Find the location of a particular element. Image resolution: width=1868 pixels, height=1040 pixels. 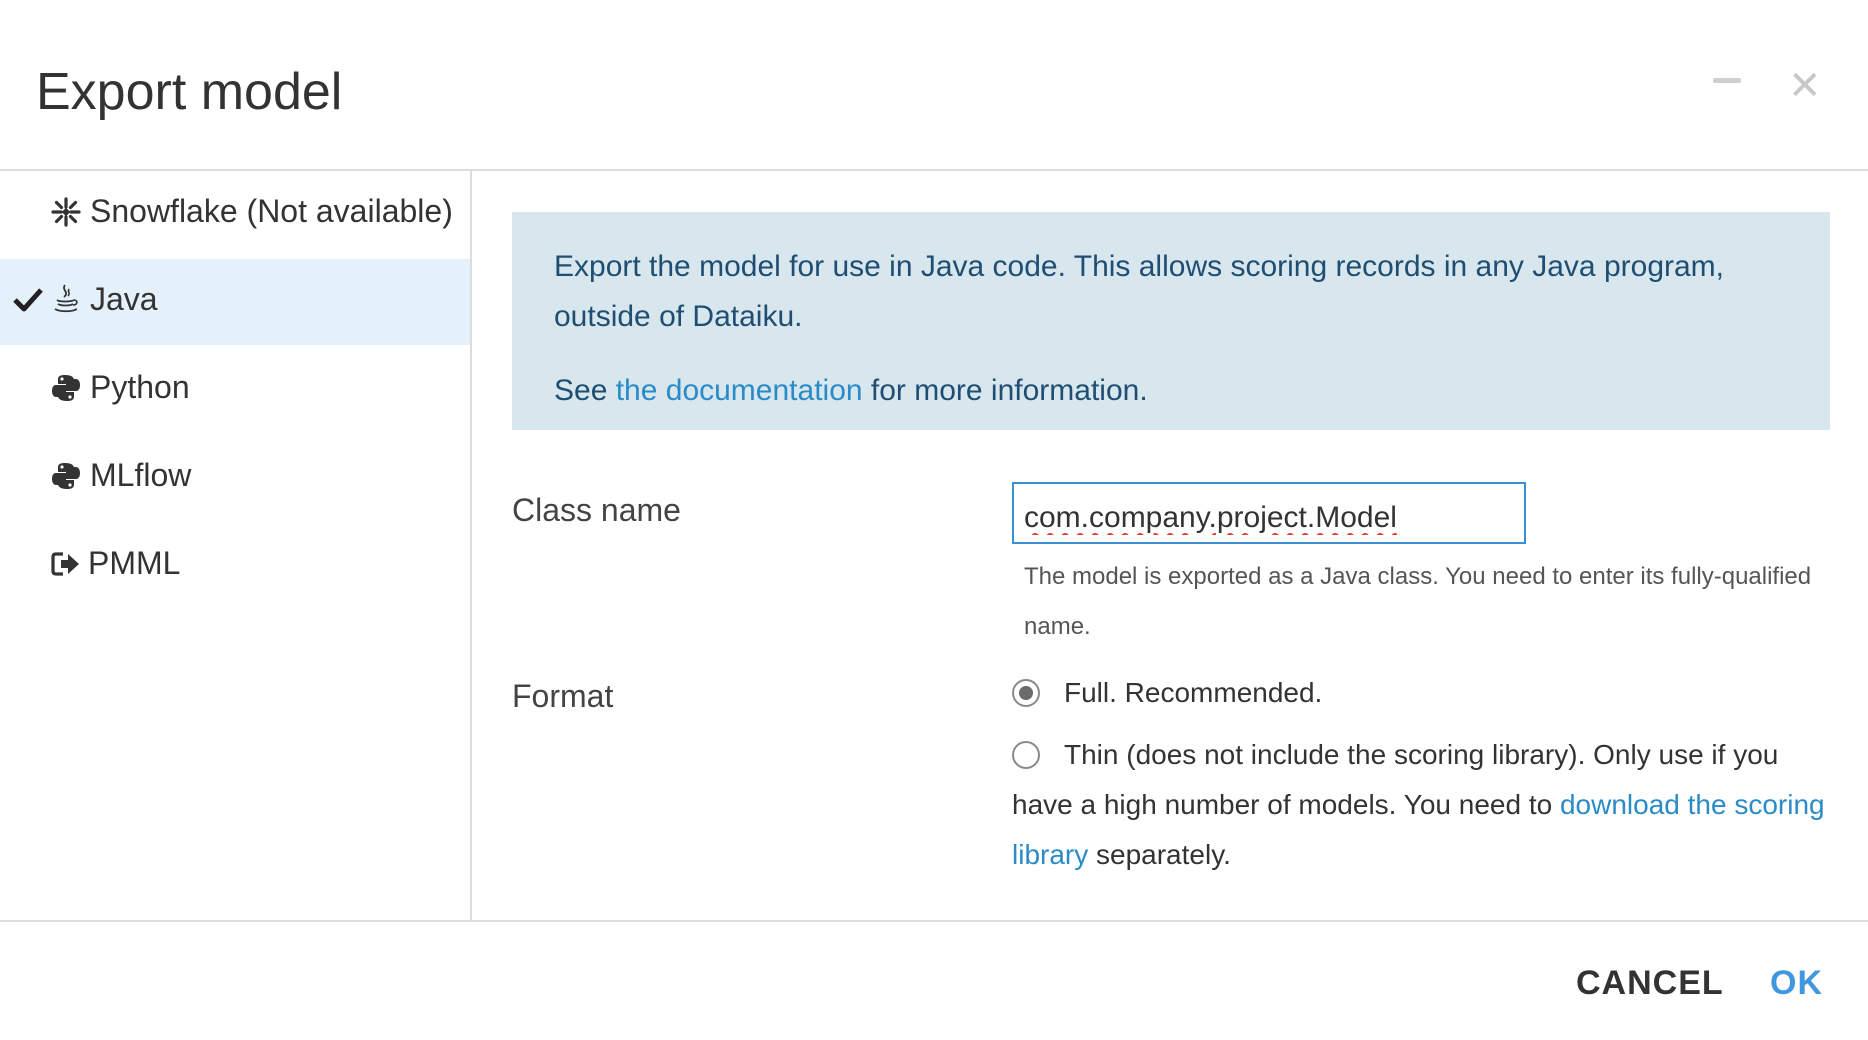

checkmark-icon is located at coordinates (28, 300).